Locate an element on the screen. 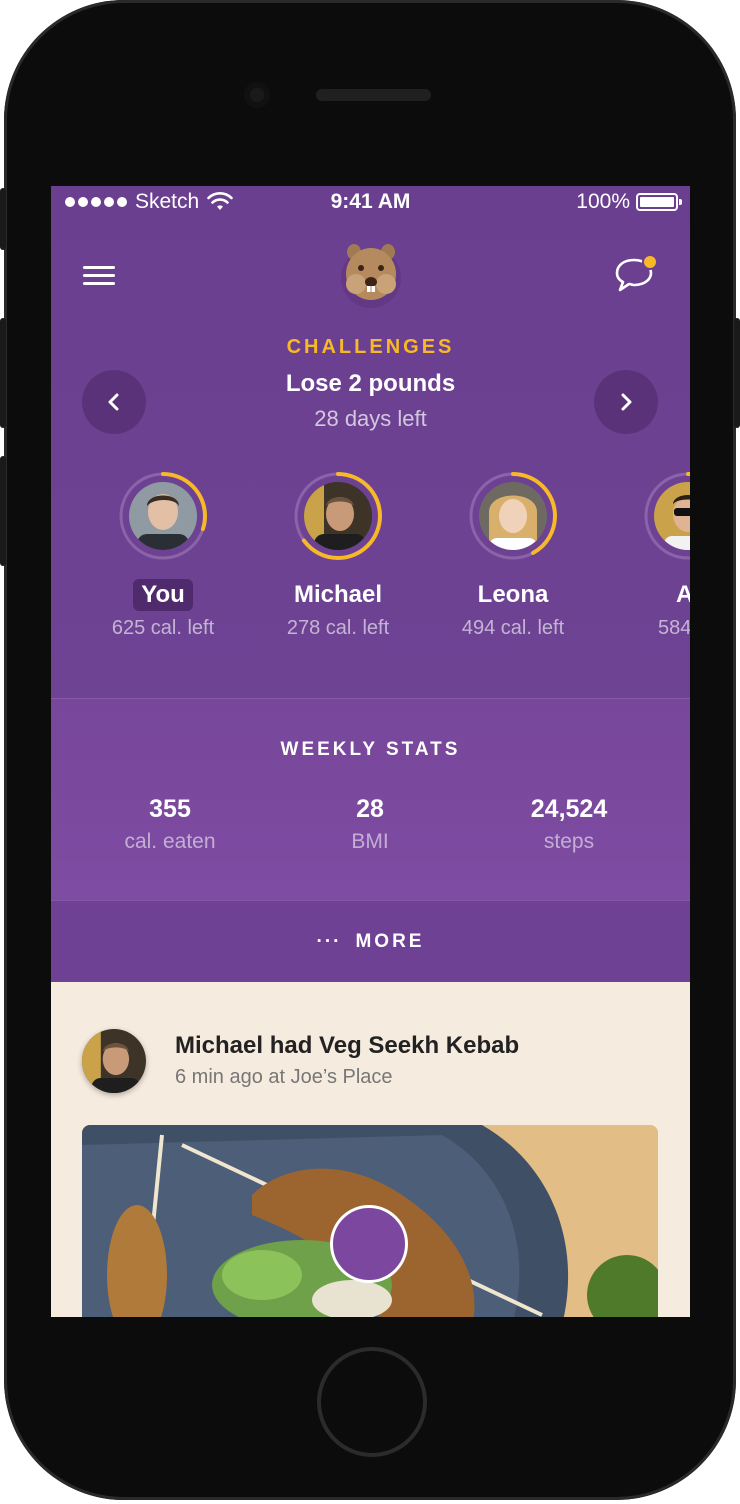 This screenshot has width=740, height=1504. next-challenge-button is located at coordinates (626, 402).